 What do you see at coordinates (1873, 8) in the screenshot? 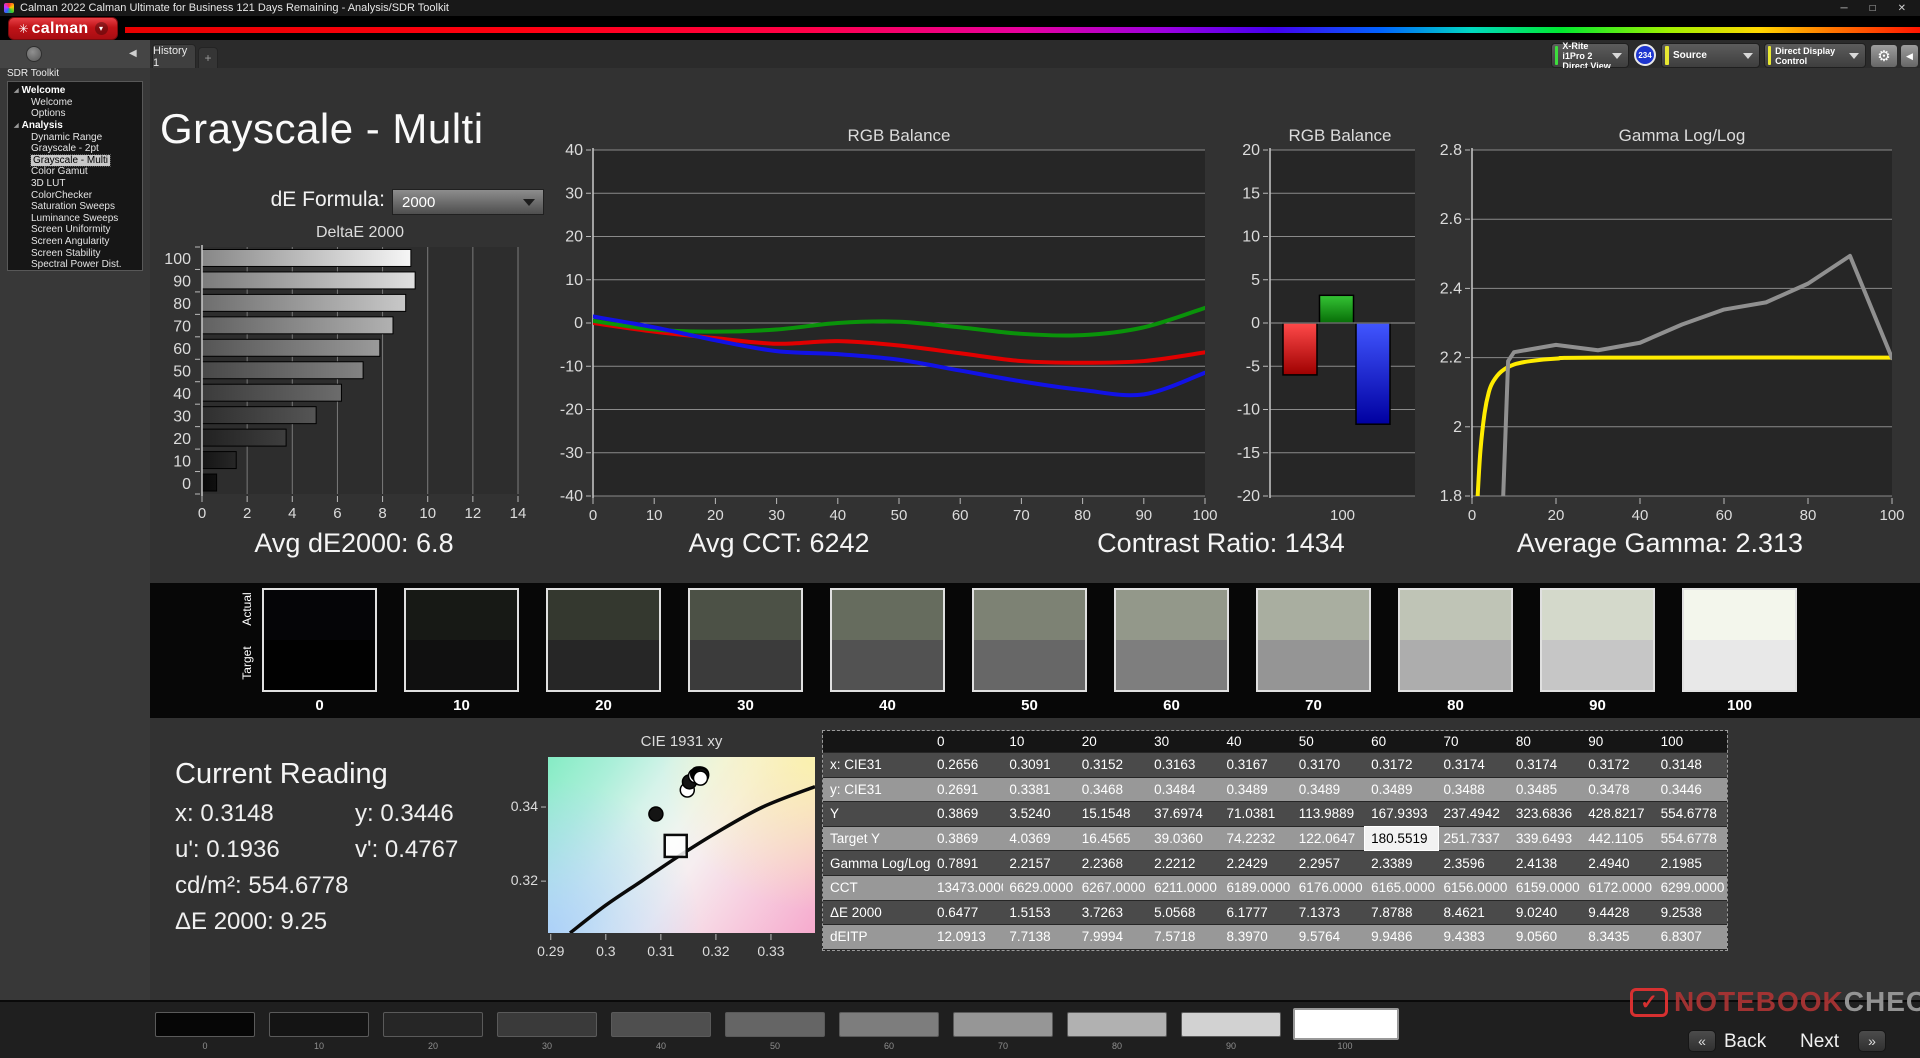
I see `maximize-button: □` at bounding box center [1873, 8].